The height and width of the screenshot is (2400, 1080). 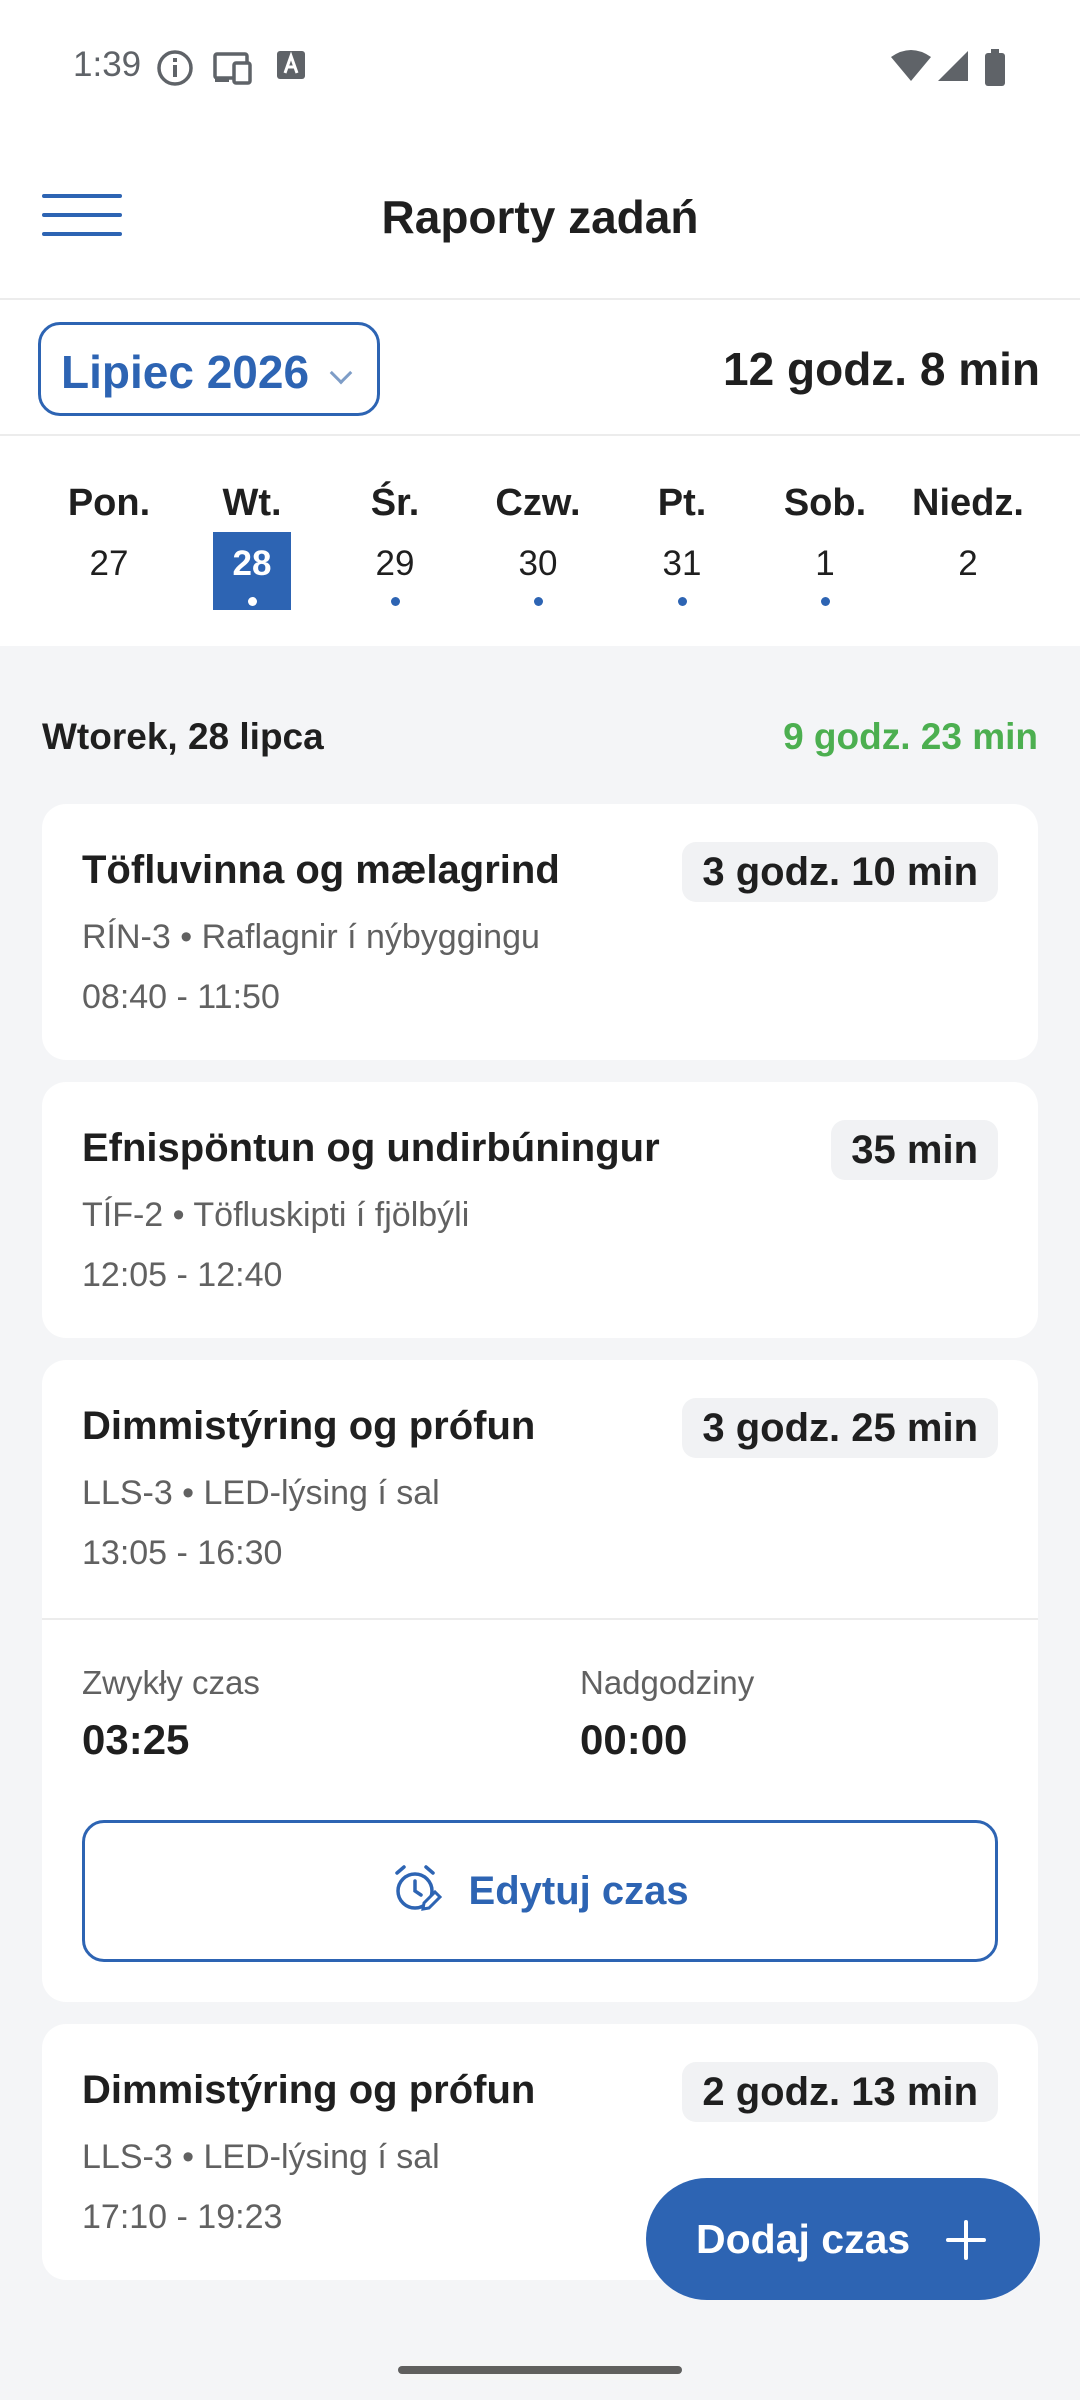 What do you see at coordinates (181, 997) in the screenshot?
I see `task-time-range: 08:40 - 11:50` at bounding box center [181, 997].